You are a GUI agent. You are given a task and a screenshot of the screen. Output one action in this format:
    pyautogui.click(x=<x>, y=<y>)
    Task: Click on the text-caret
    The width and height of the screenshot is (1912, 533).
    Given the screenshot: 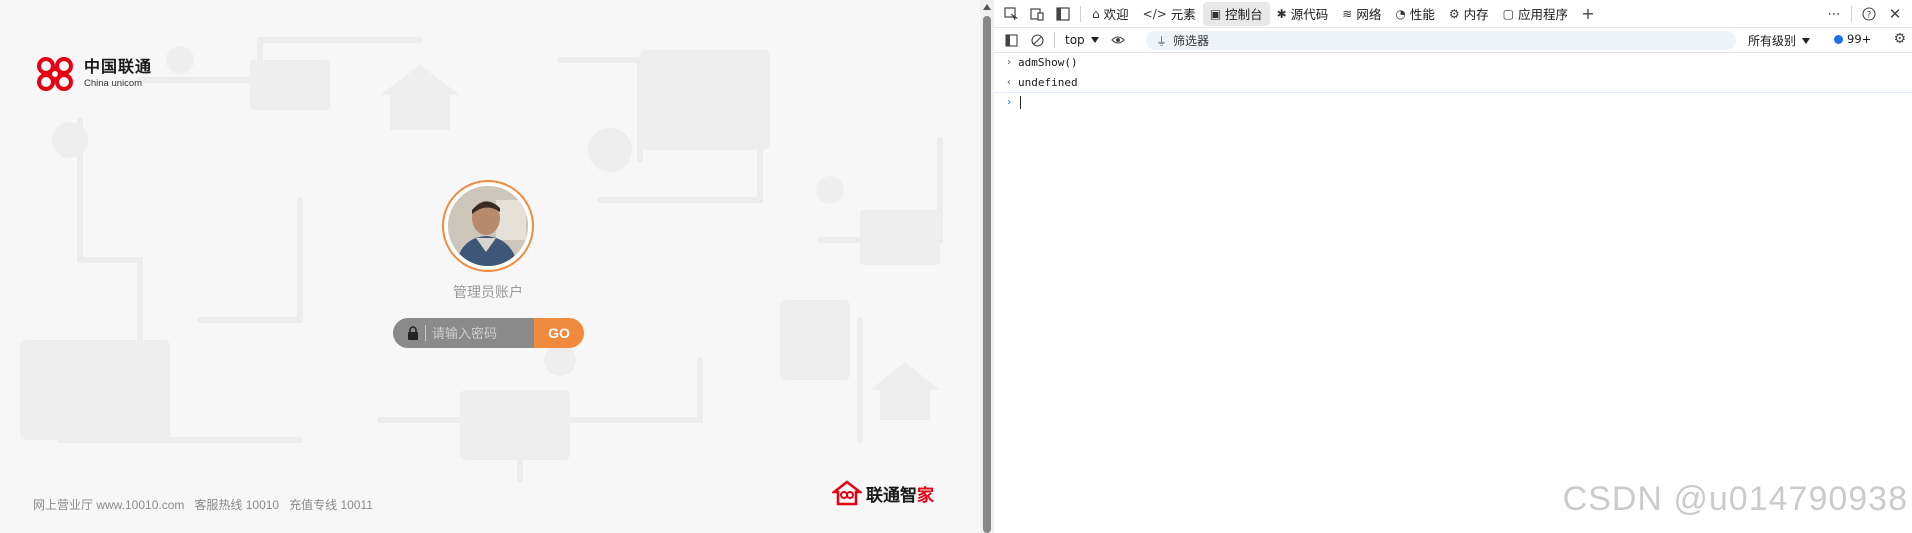 What is the action you would take?
    pyautogui.click(x=1020, y=102)
    